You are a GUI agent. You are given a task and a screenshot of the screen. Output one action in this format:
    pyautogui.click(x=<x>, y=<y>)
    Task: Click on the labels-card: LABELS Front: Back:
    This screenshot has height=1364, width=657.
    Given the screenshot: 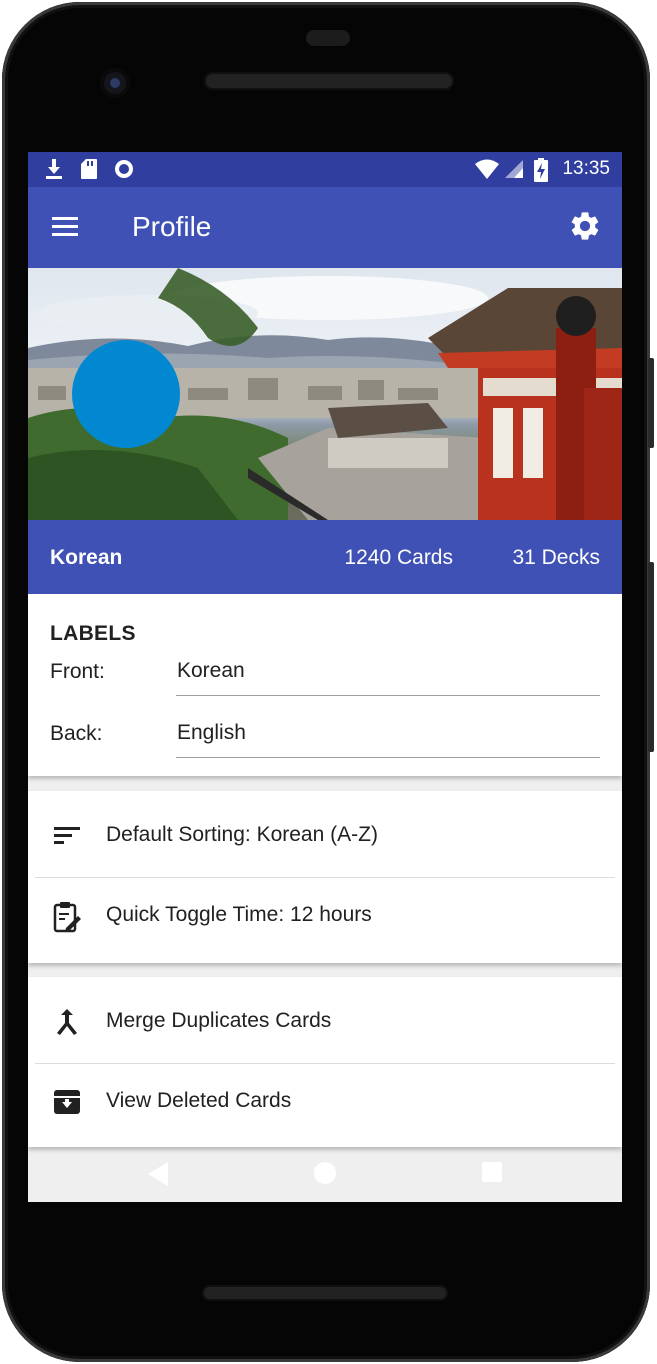 What is the action you would take?
    pyautogui.click(x=325, y=685)
    